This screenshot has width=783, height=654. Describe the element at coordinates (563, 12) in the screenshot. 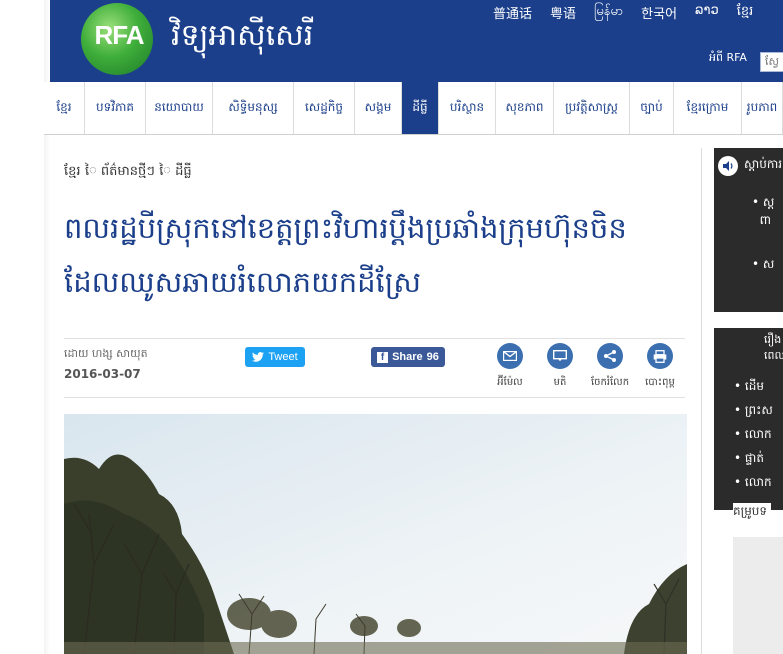

I see `lang-cantonese: 粤语` at that location.